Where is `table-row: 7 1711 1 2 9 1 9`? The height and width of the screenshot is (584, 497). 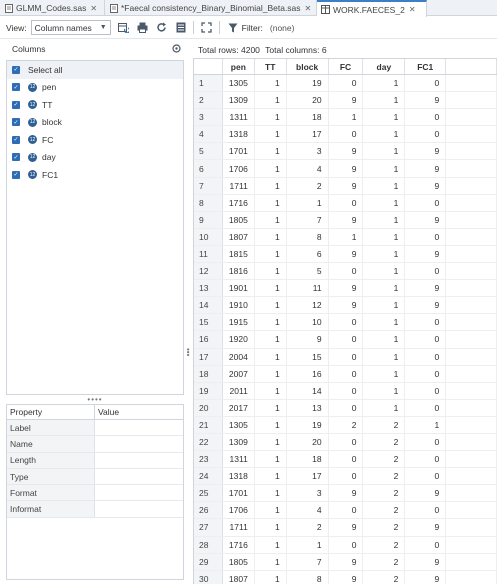 table-row: 7 1711 1 2 9 1 9 is located at coordinates (345, 186).